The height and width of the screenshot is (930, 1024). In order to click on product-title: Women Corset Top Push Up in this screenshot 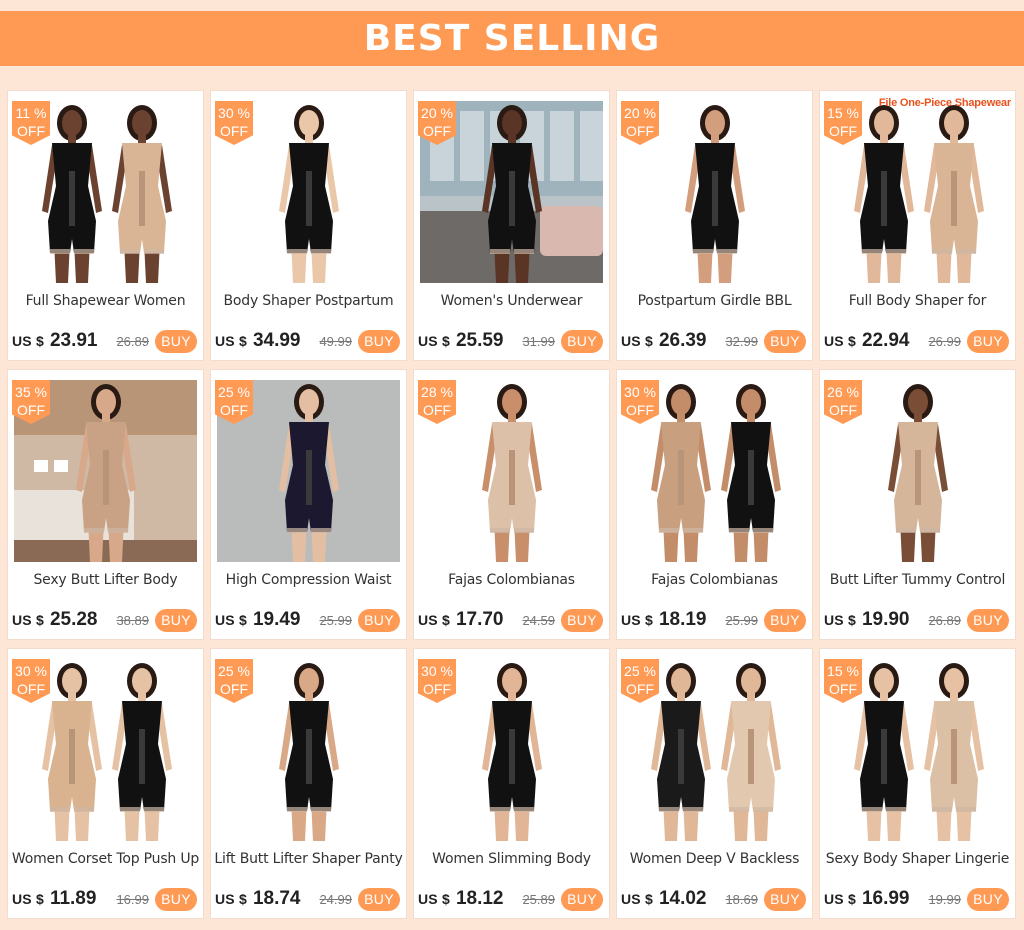, I will do `click(105, 859)`.